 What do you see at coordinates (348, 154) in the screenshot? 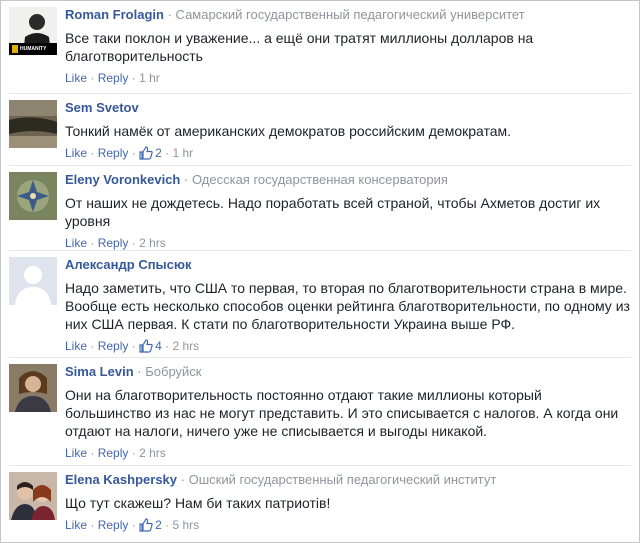
I see `comment-actions: Like · Reply · 2 · 1 hr` at bounding box center [348, 154].